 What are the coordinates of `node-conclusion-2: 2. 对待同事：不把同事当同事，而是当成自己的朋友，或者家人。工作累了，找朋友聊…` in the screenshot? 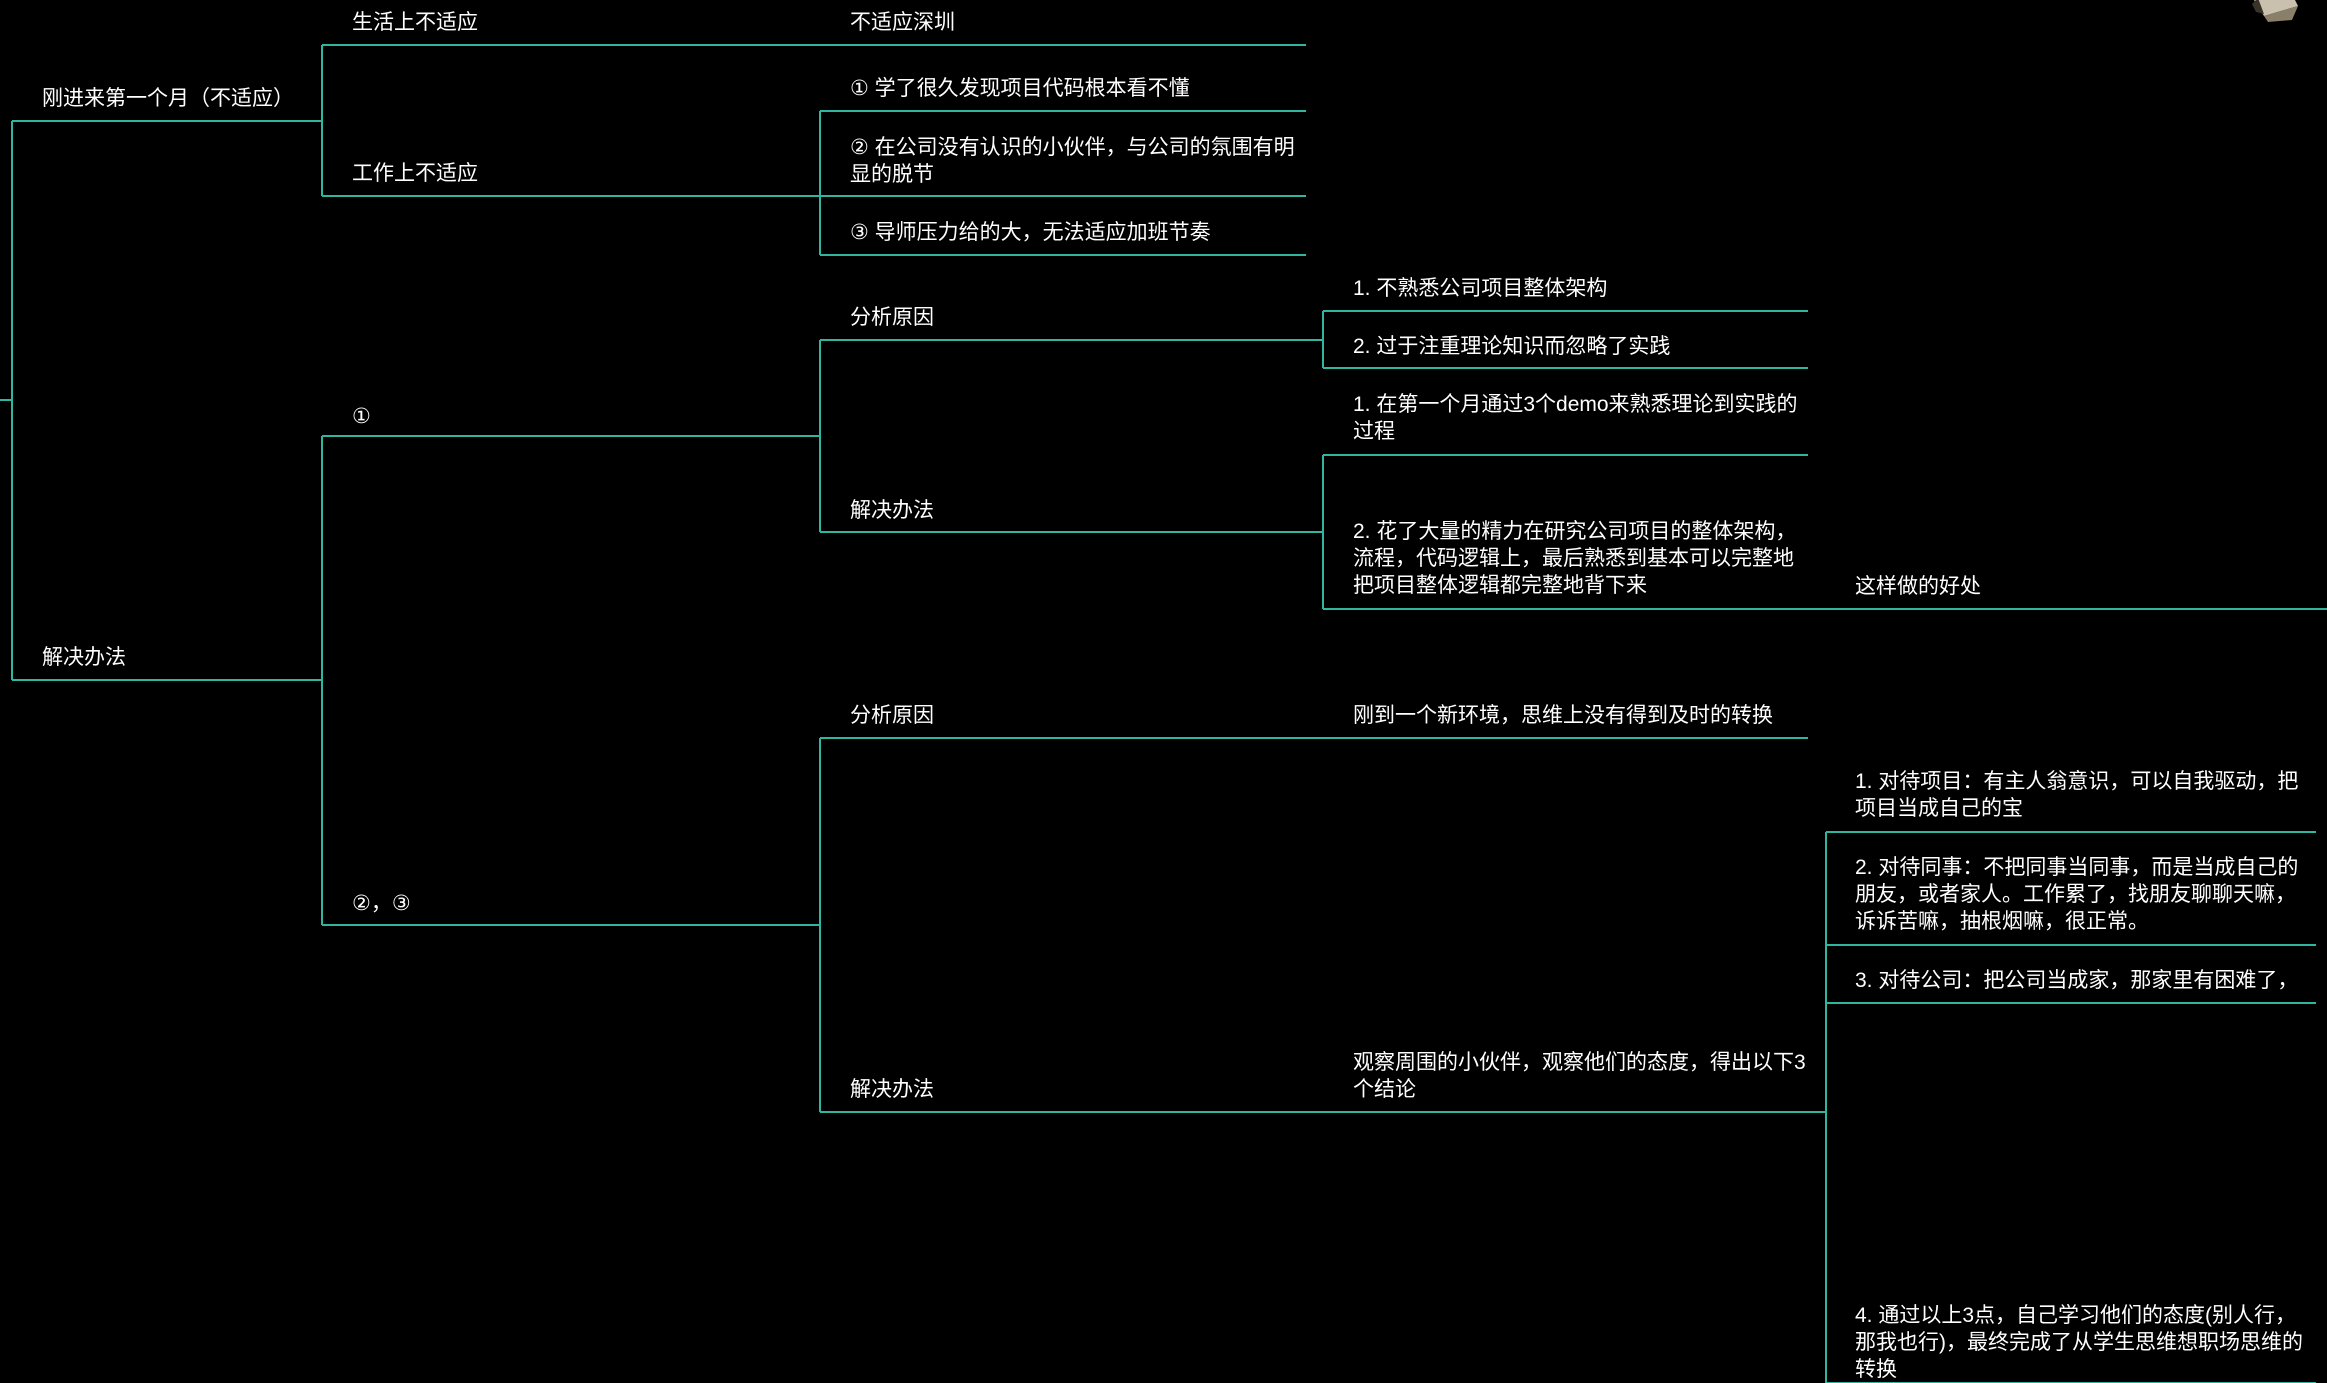 It's located at (2085, 894).